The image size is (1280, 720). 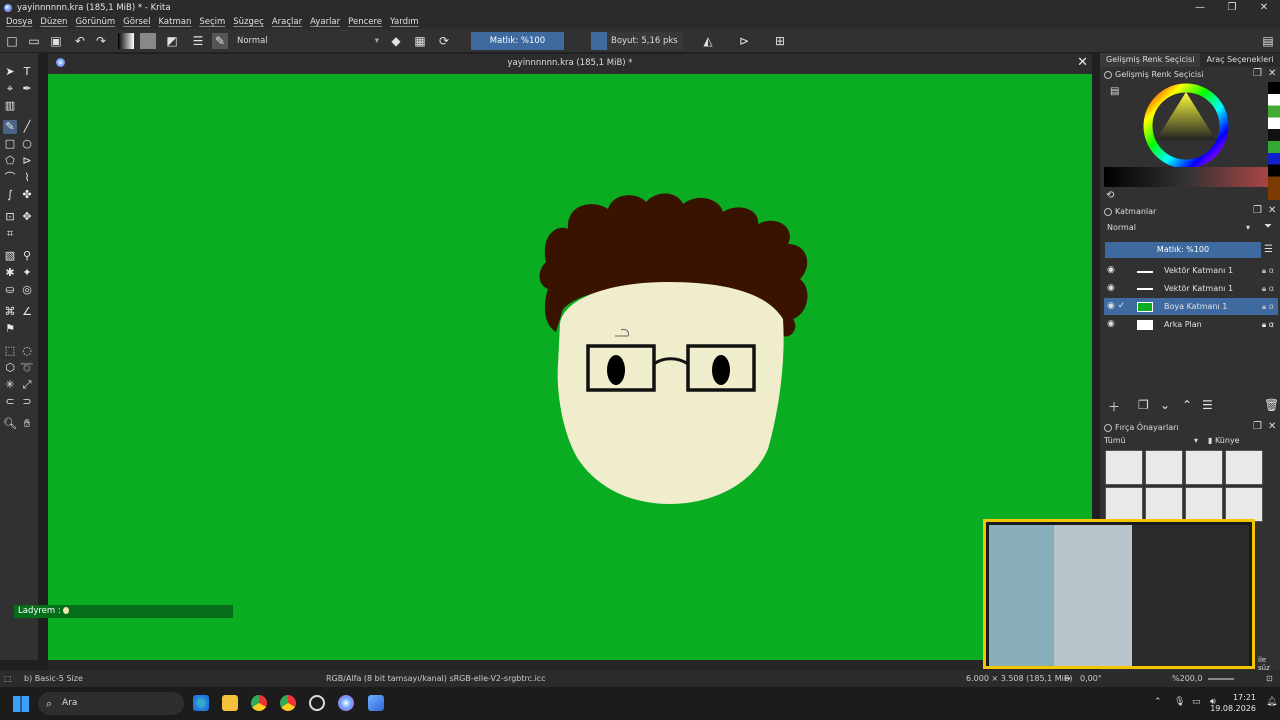 I want to click on edit-shapes-icon: ⌖, so click(x=10, y=89).